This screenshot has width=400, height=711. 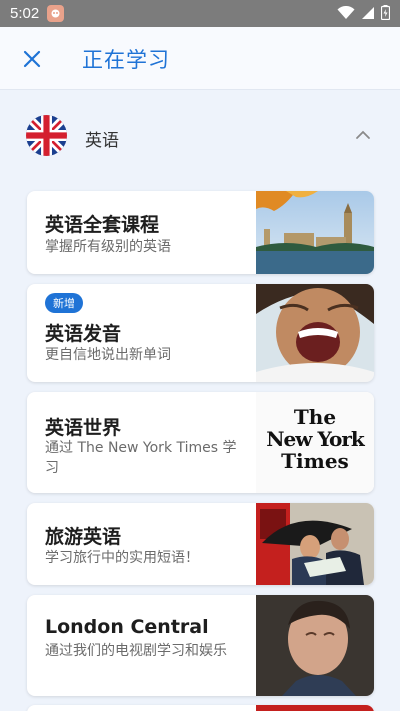 I want to click on wifi-icon, so click(x=346, y=12).